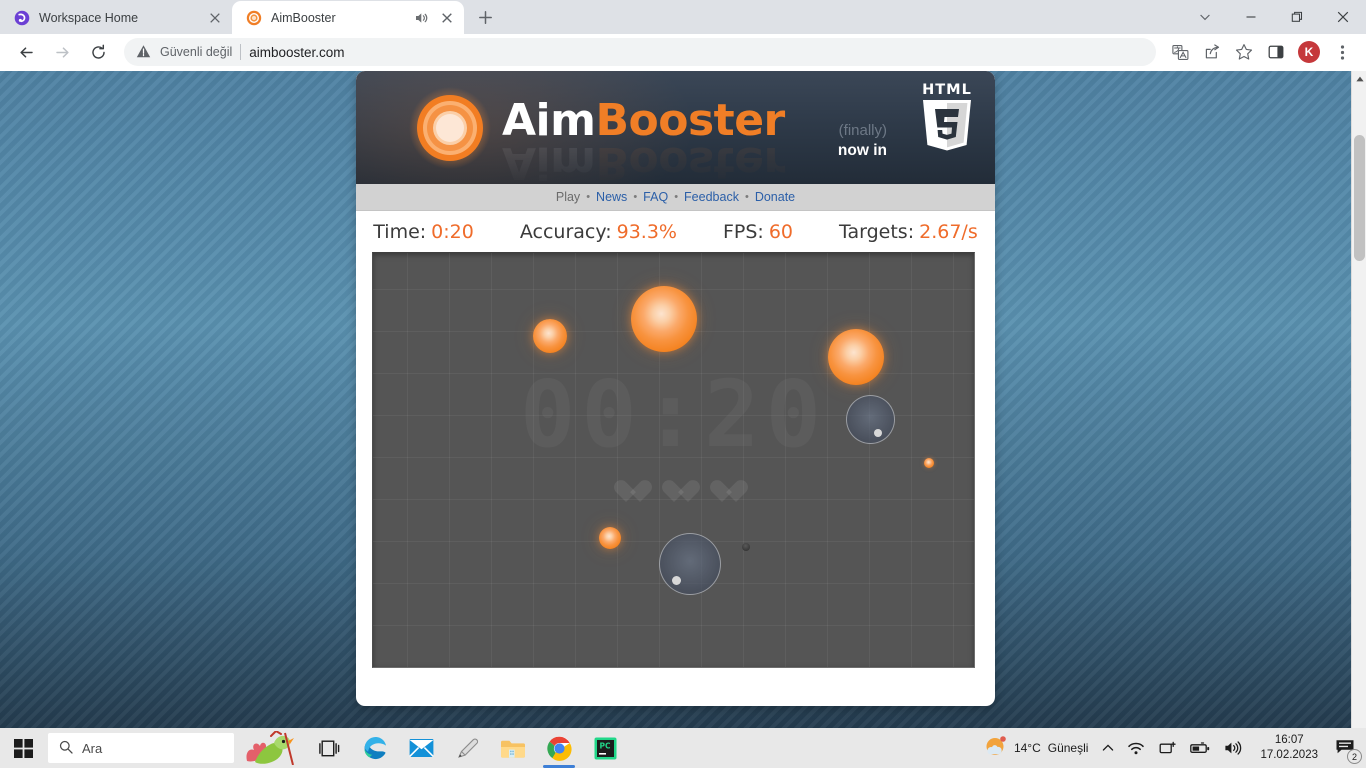  I want to click on taskbar-search-input: Ara, so click(141, 748).